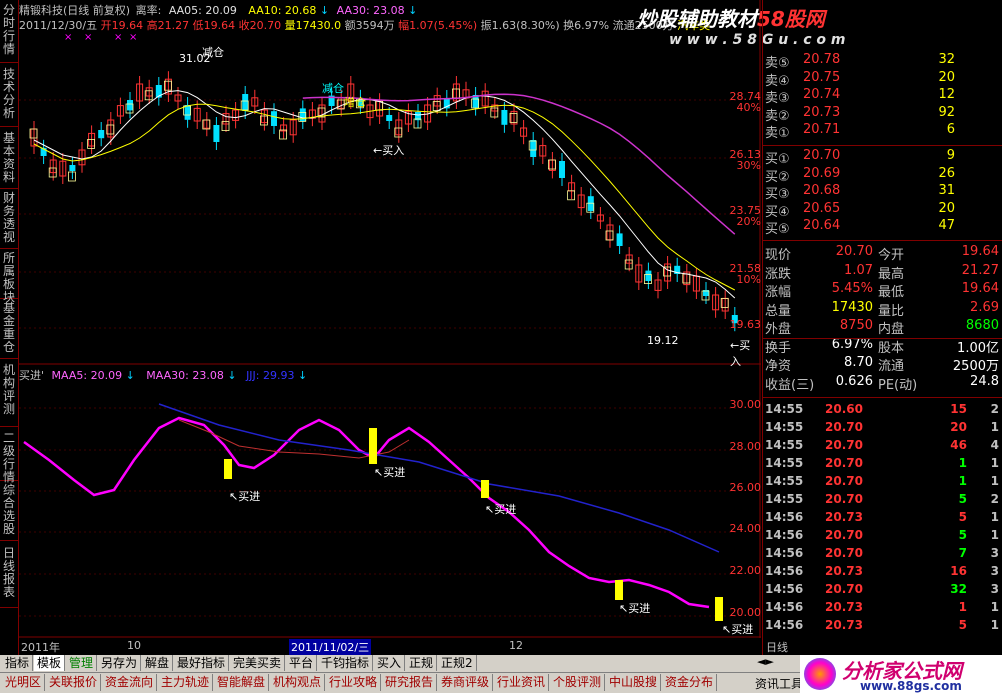  What do you see at coordinates (9, 159) in the screenshot?
I see `left-tab-3: 基本资料` at bounding box center [9, 159].